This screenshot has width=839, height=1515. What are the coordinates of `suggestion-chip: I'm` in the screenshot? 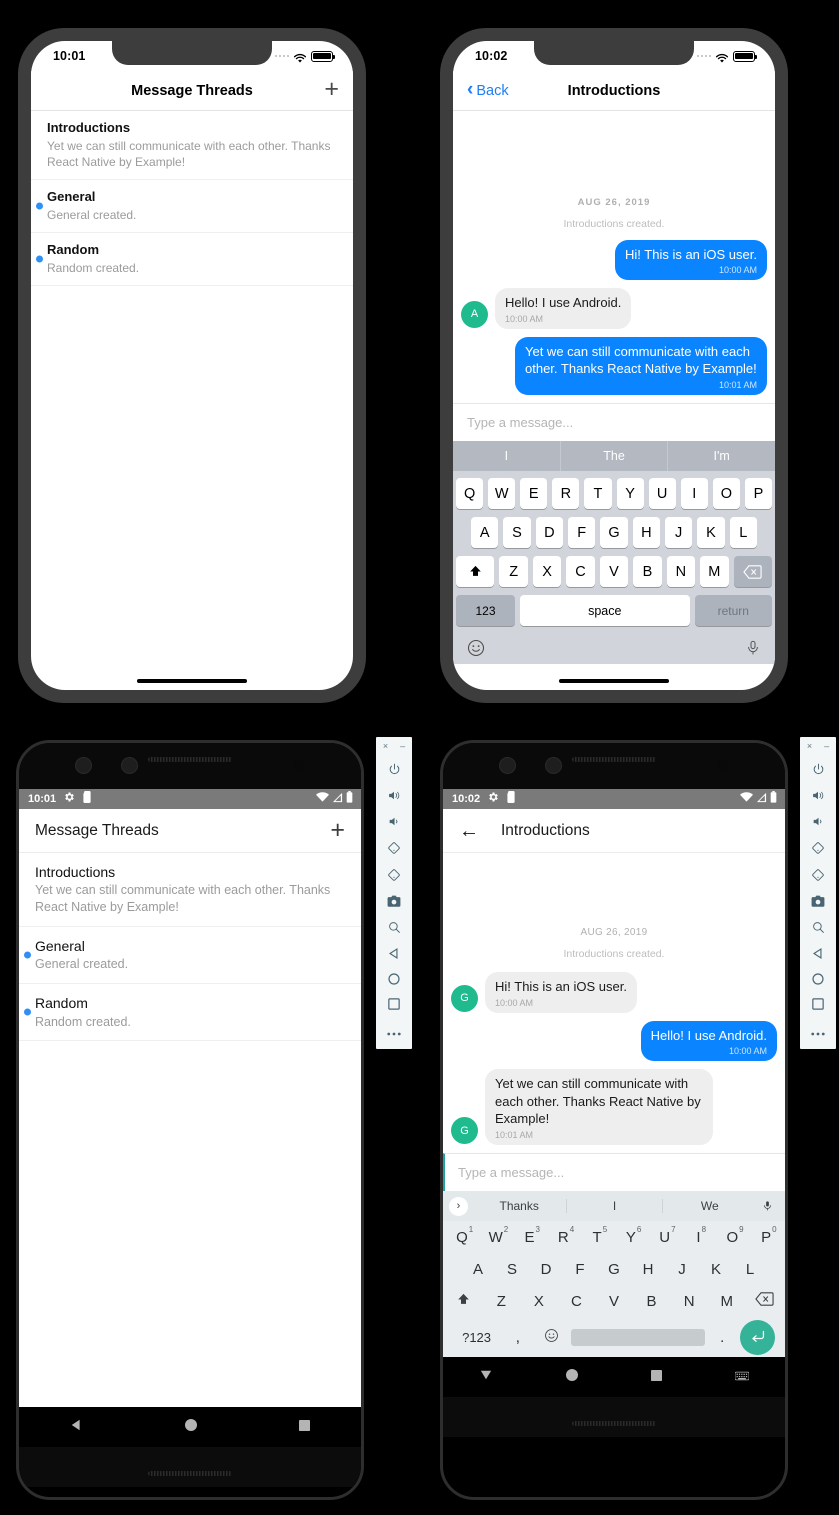 It's located at (721, 456).